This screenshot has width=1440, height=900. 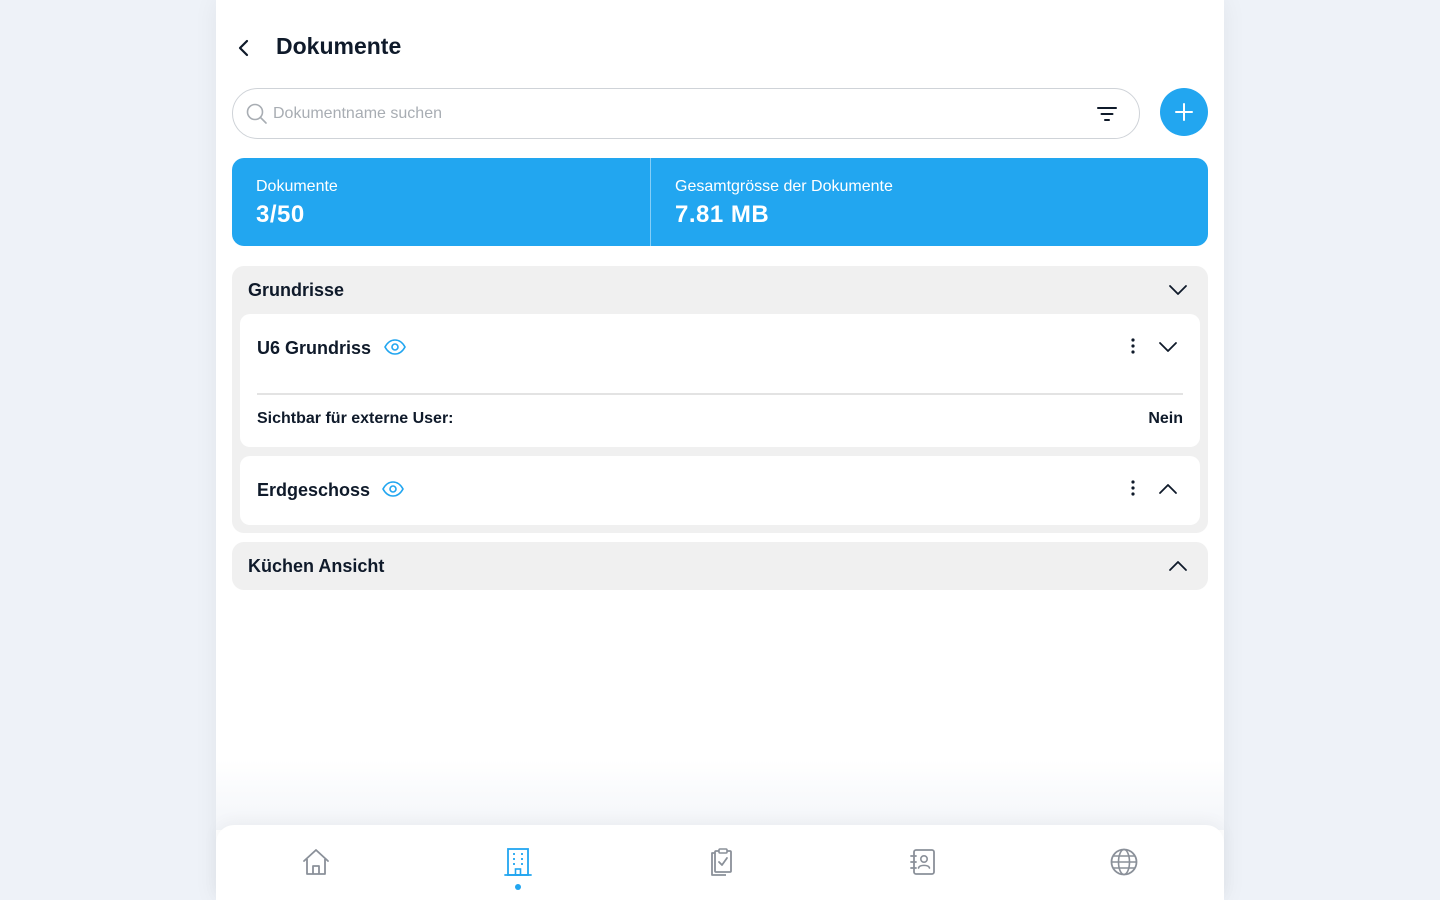 I want to click on folder-group-header: Grundrisse, so click(x=720, y=290).